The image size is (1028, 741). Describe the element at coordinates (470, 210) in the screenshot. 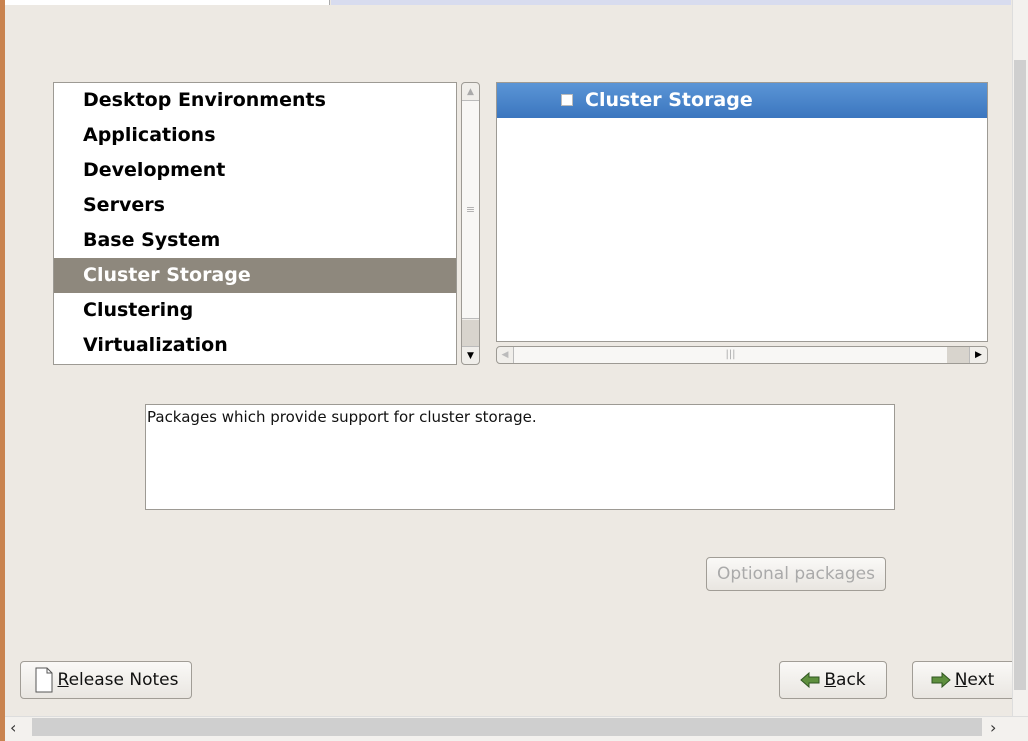

I see `scroll-thumb: ≡` at that location.